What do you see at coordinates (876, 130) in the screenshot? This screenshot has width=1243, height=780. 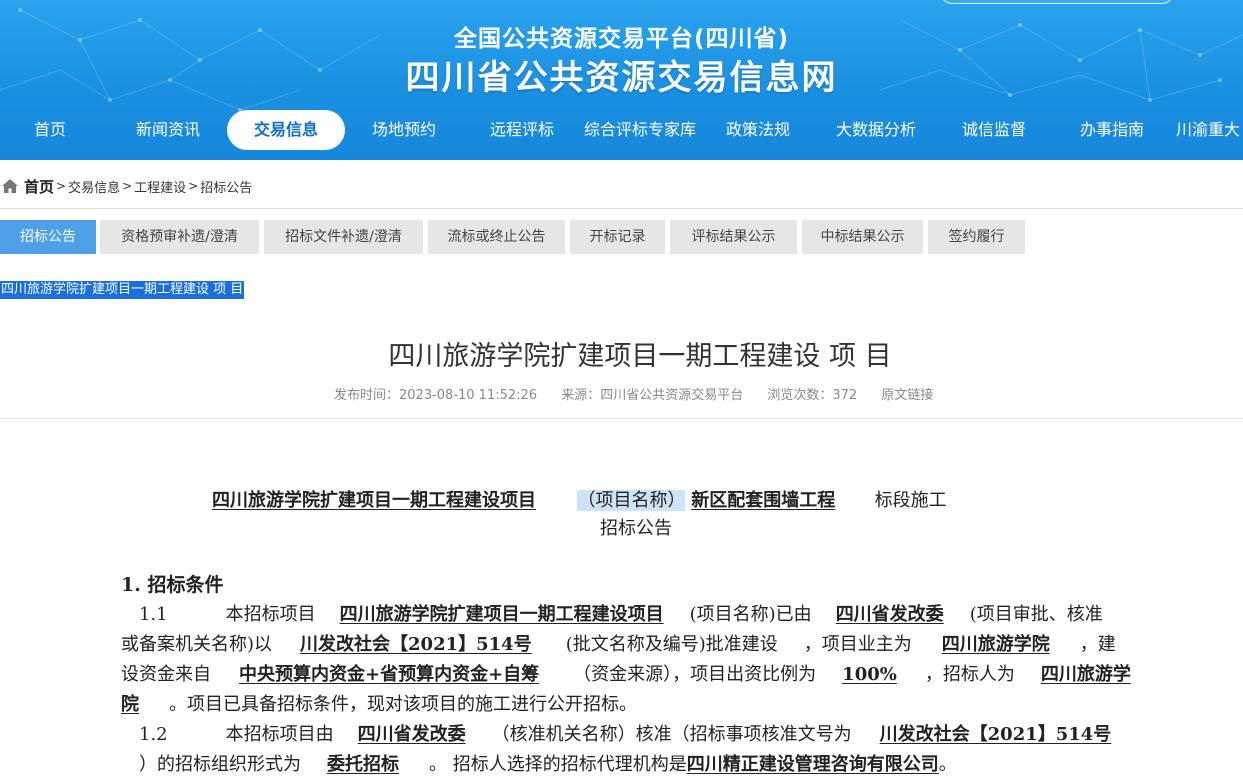 I see `nav-item-big-data: 大数据分析` at bounding box center [876, 130].